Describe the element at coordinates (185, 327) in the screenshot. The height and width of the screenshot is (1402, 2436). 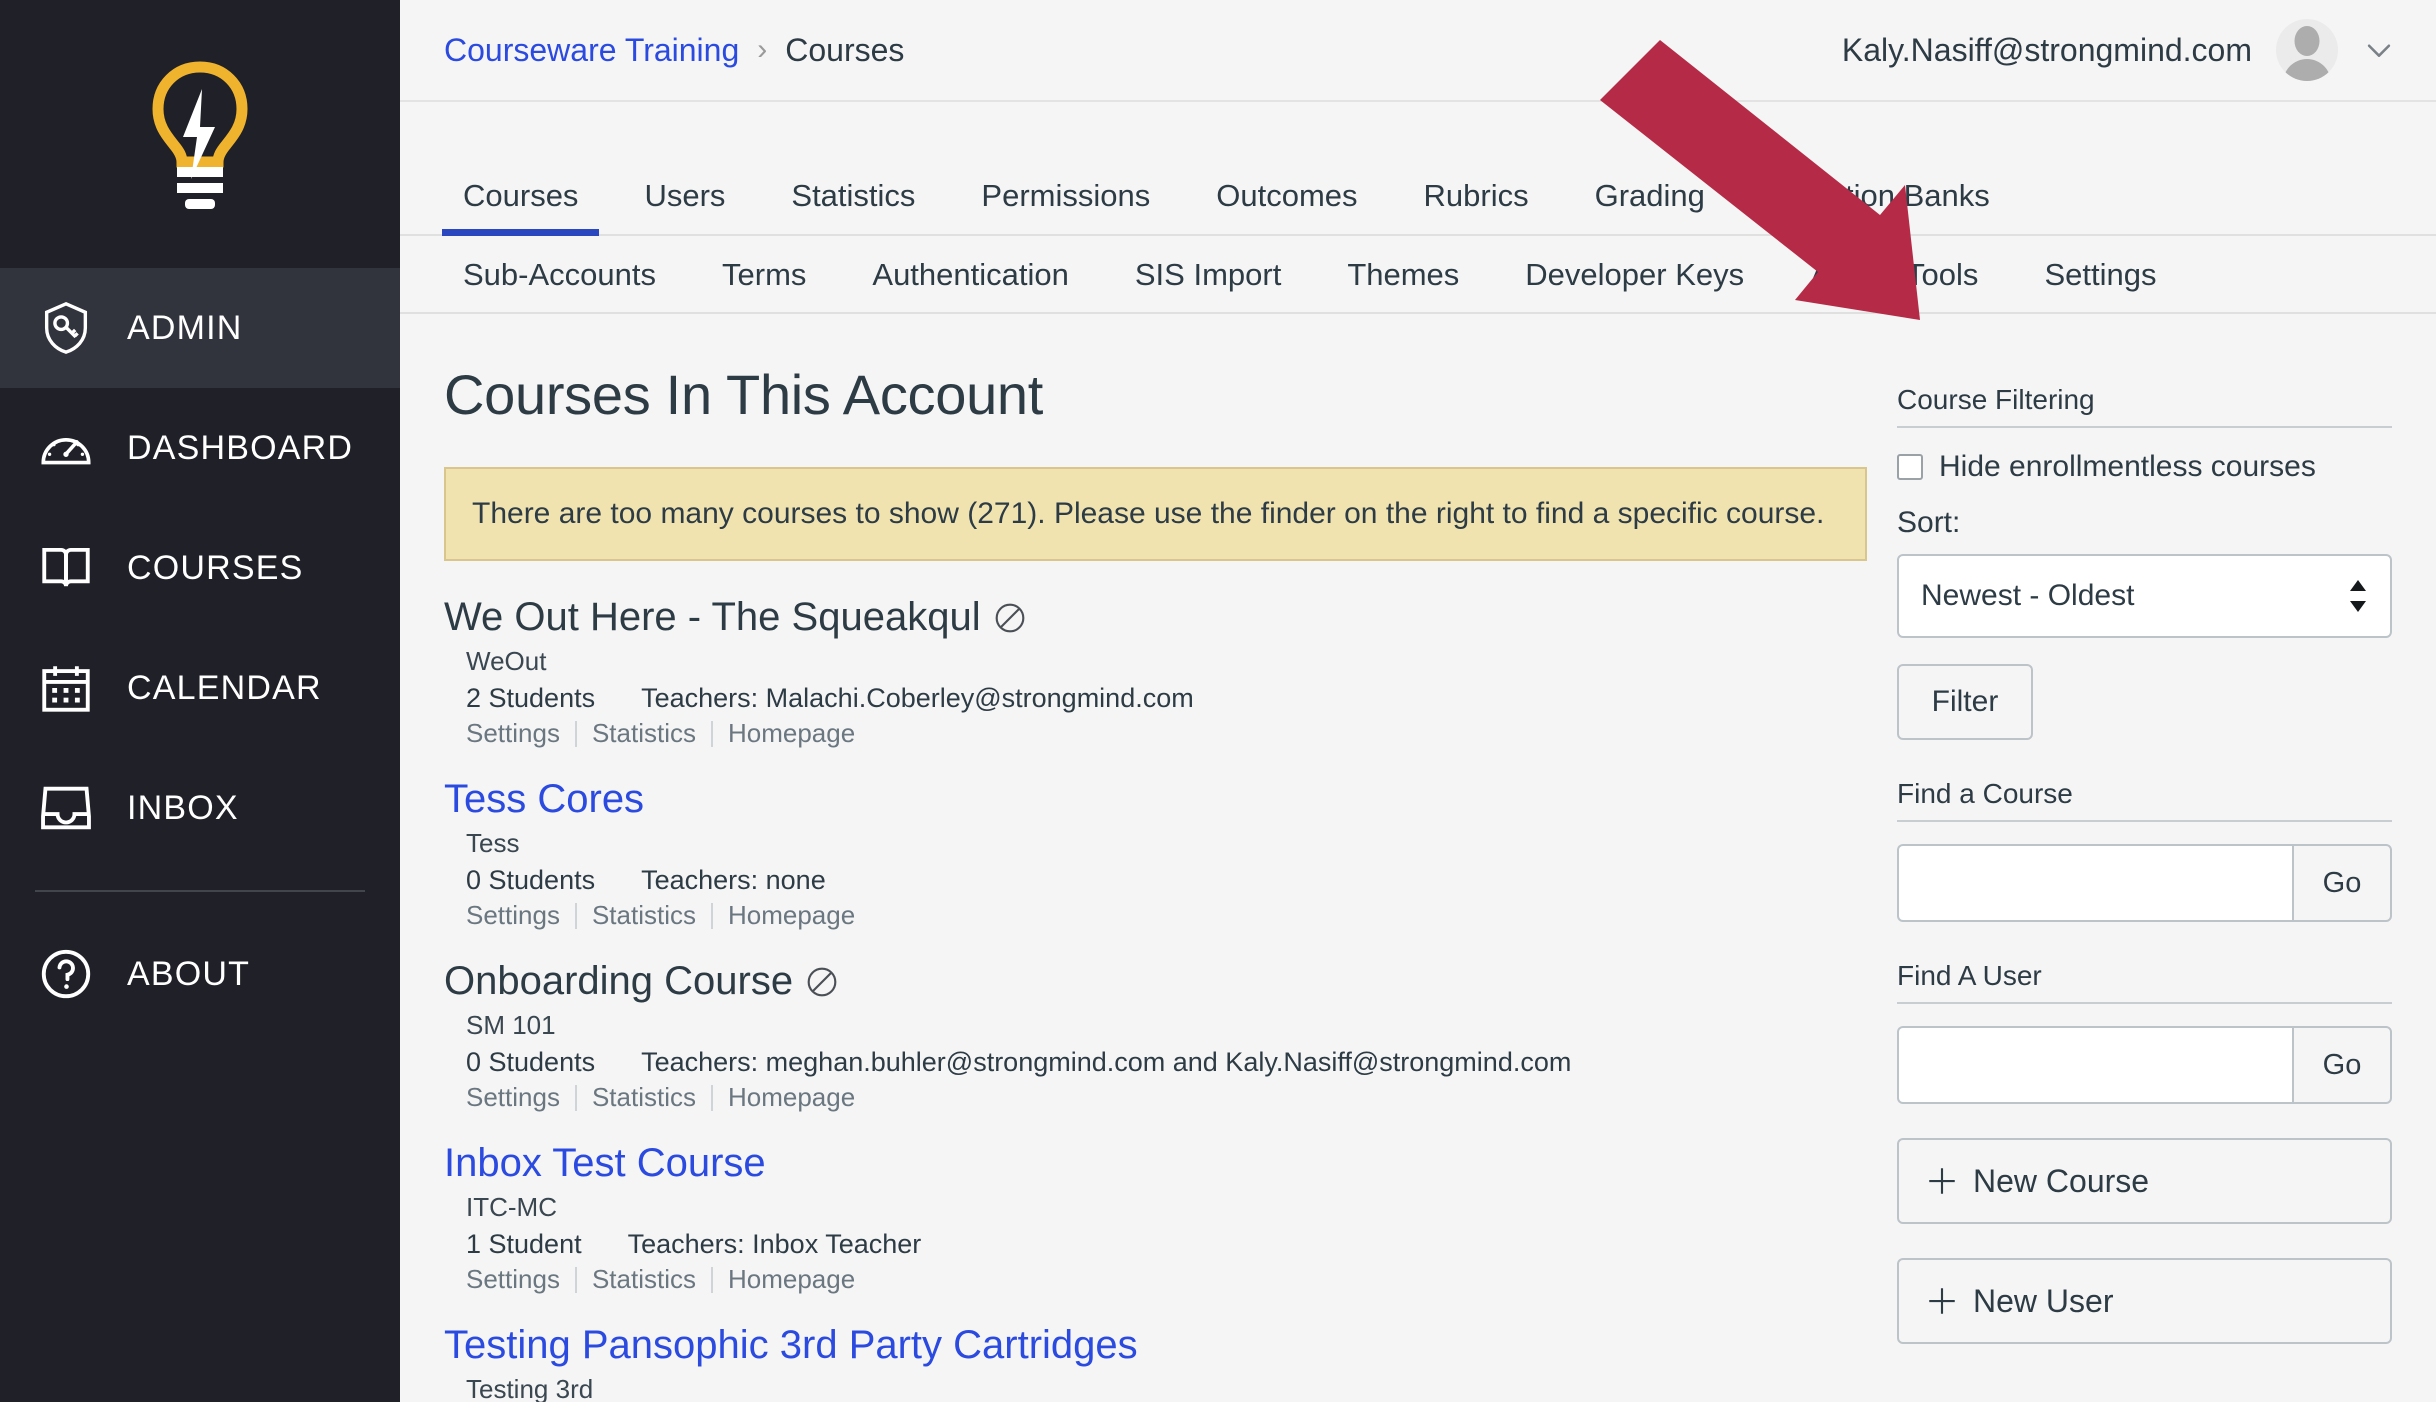
I see `sidebar-item-label: ADMIN` at that location.